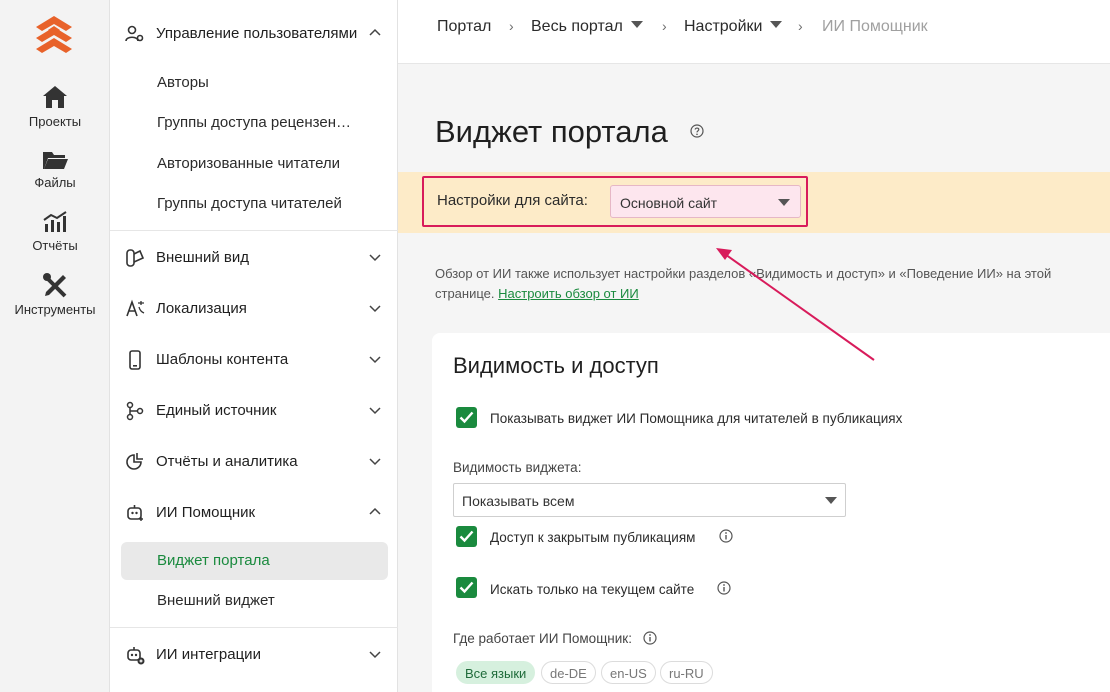  What do you see at coordinates (464, 27) in the screenshot?
I see `breadcrumb-portal: Портал` at bounding box center [464, 27].